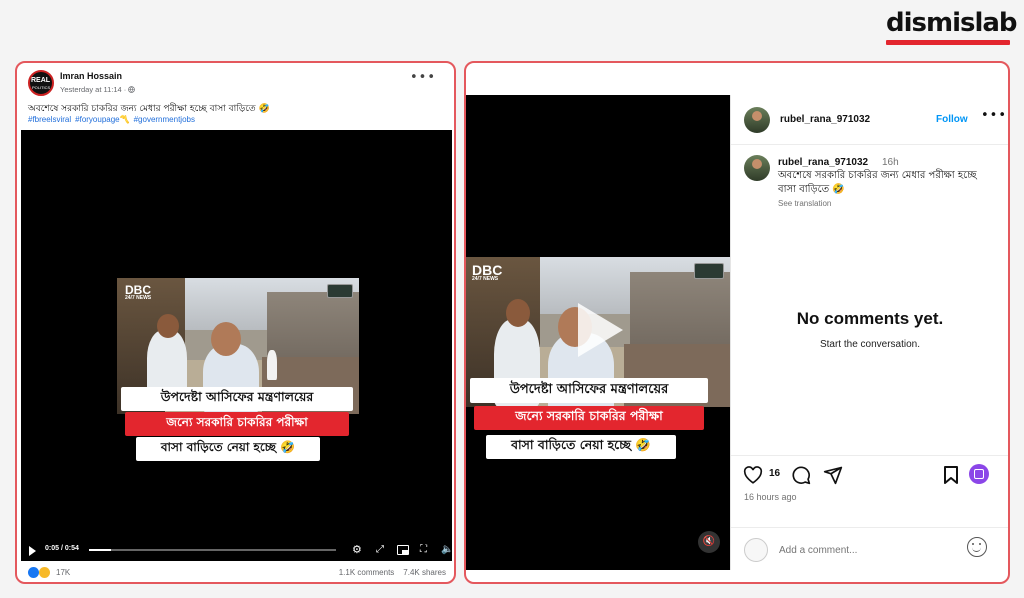  I want to click on globe-icon, so click(132, 89).